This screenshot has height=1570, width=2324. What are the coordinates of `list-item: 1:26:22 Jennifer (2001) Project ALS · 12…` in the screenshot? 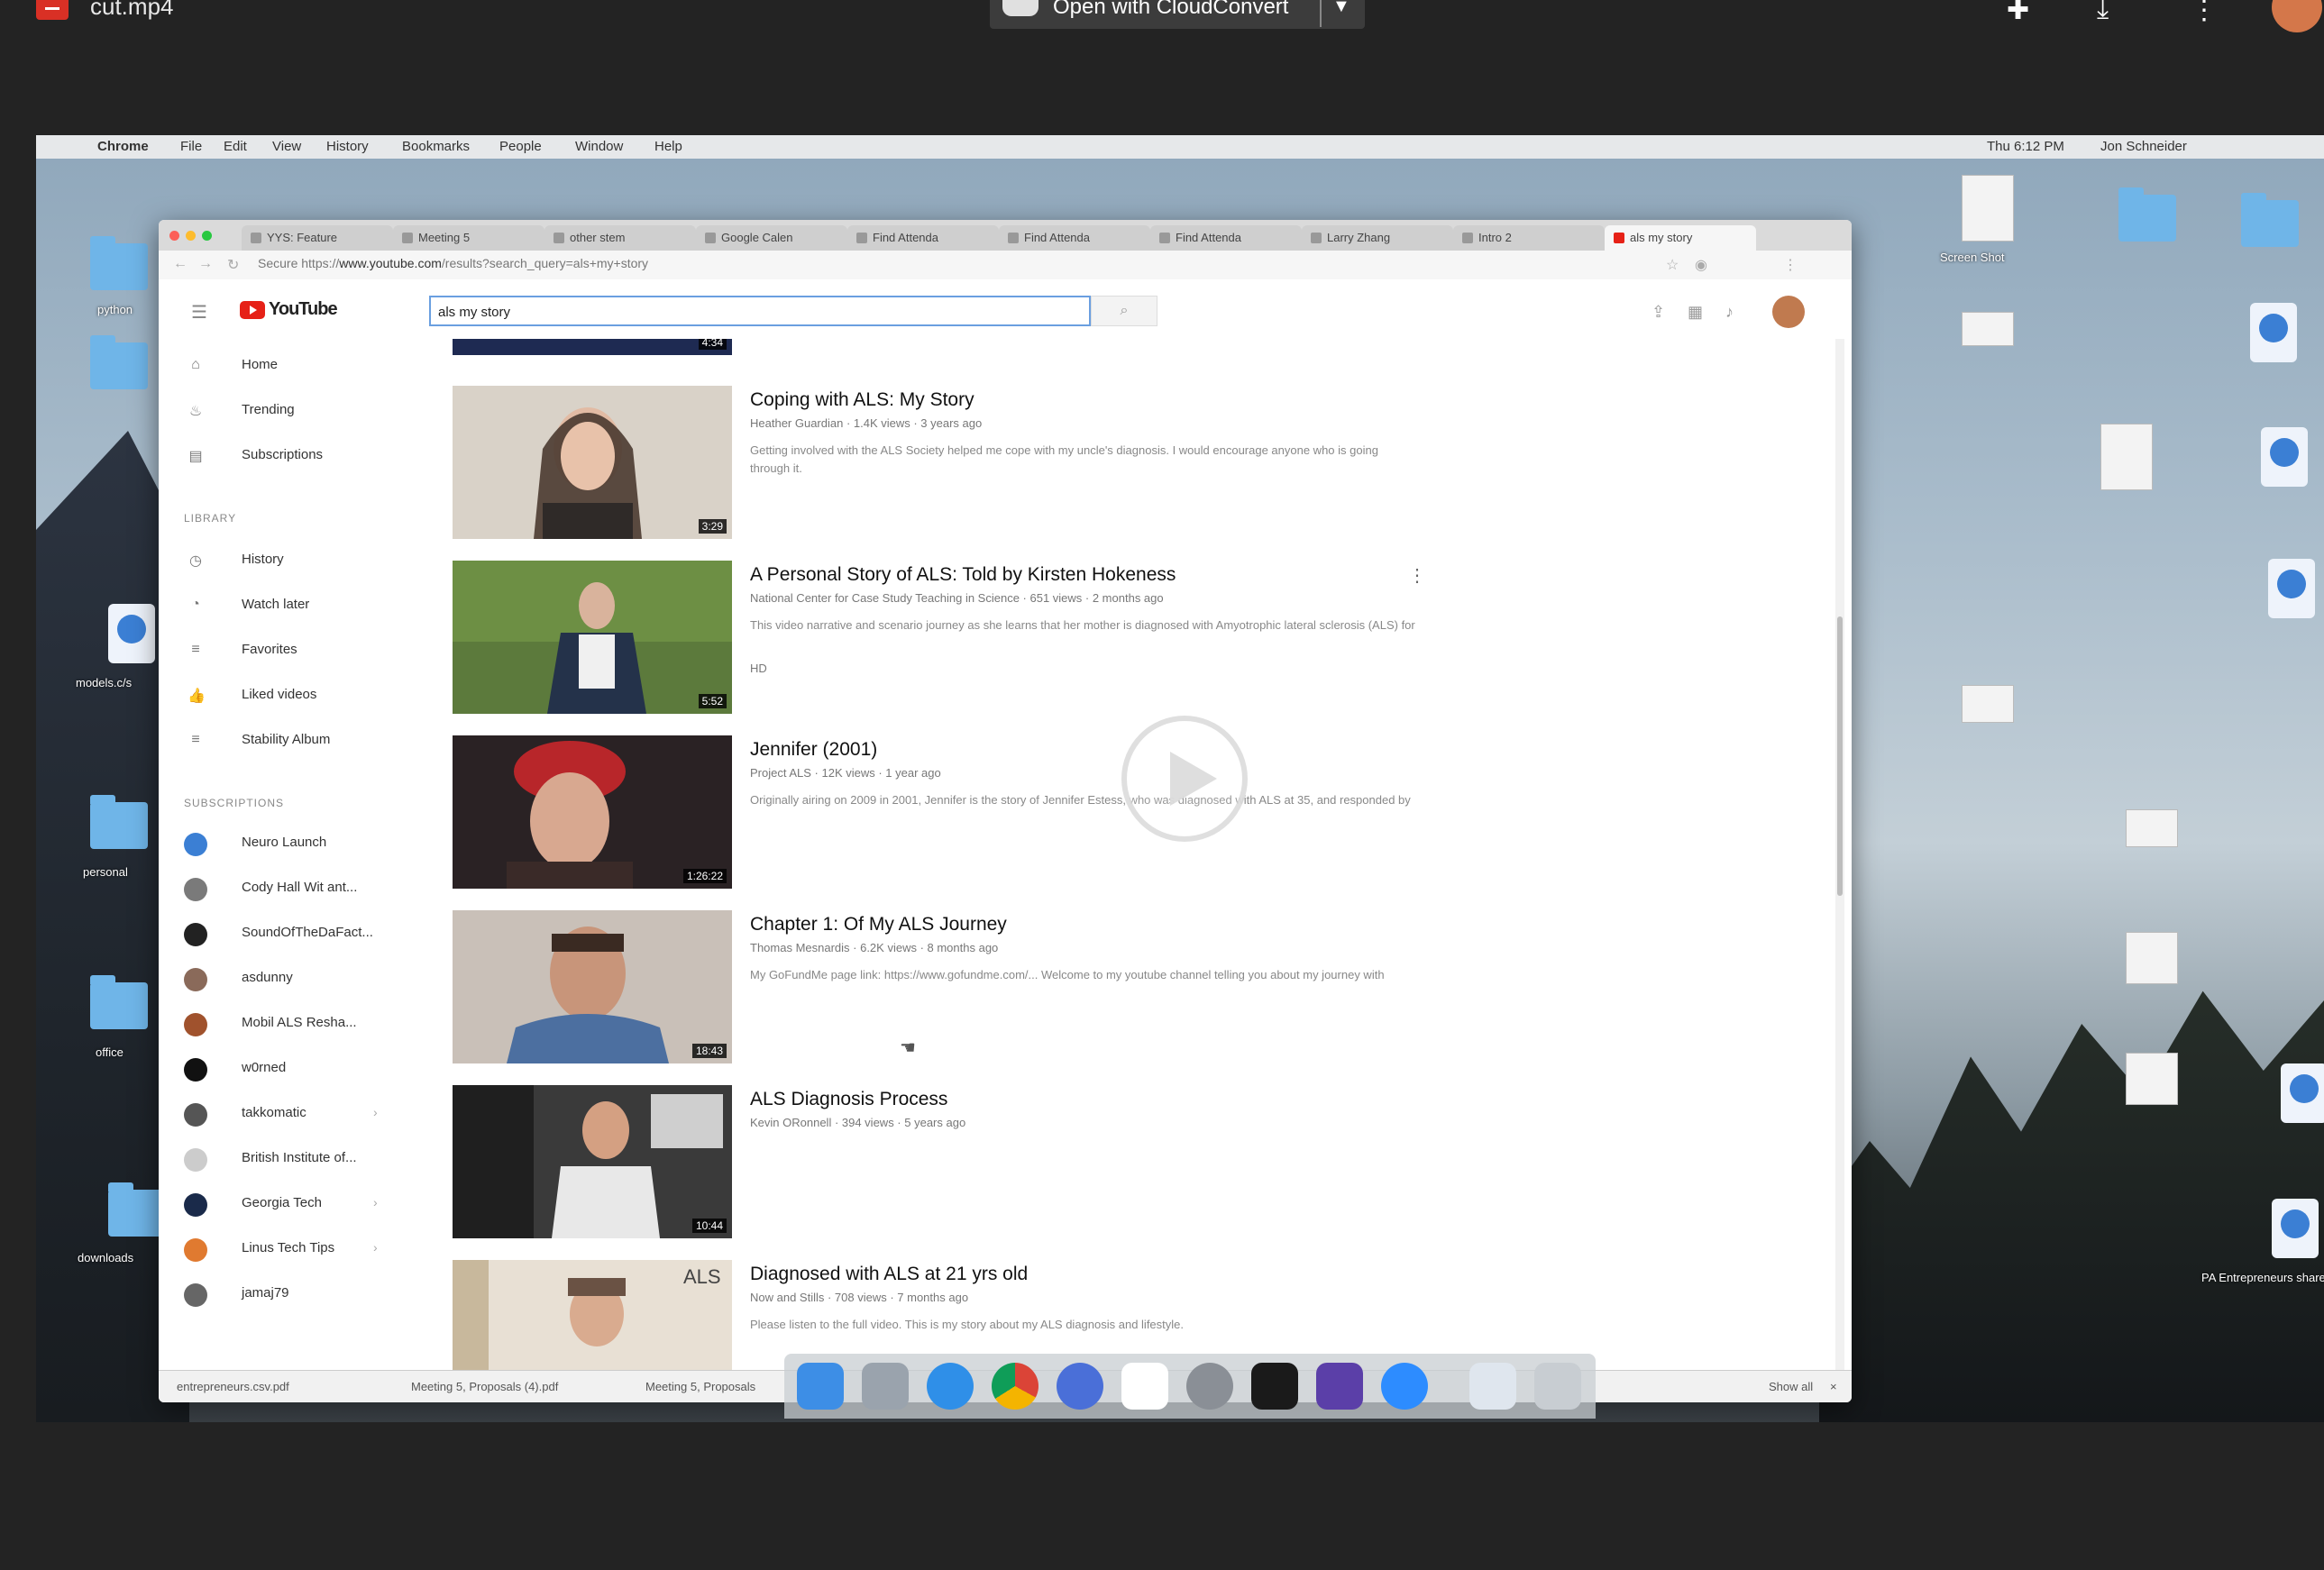 It's located at (948, 812).